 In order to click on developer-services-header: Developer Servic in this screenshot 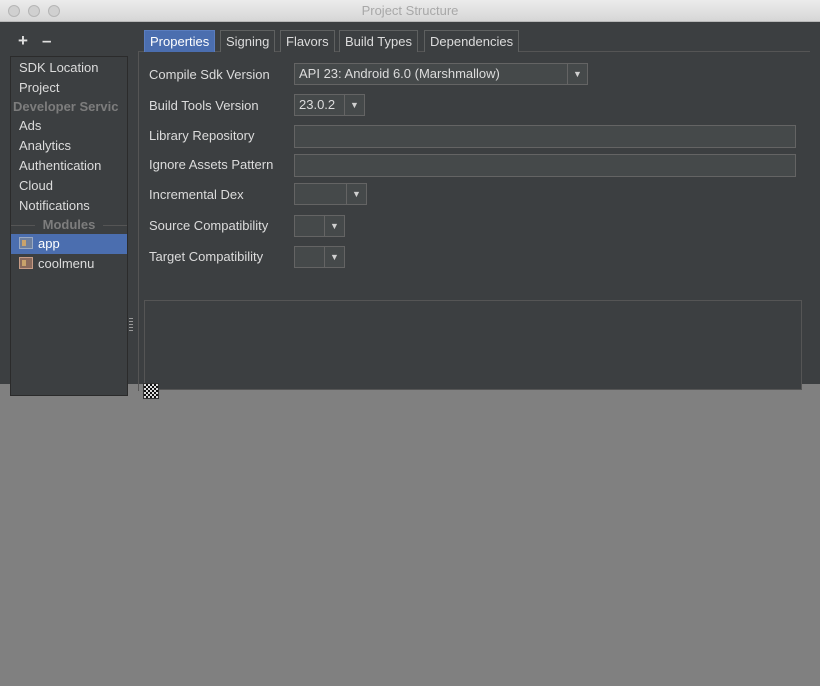, I will do `click(66, 106)`.